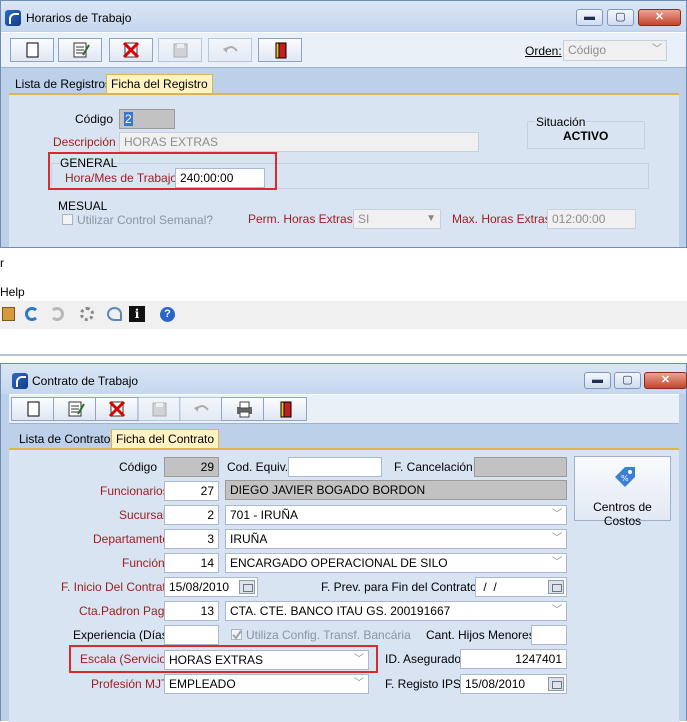 This screenshot has height=722, width=687. What do you see at coordinates (521, 587) in the screenshot?
I see `prev-fin-field: / /` at bounding box center [521, 587].